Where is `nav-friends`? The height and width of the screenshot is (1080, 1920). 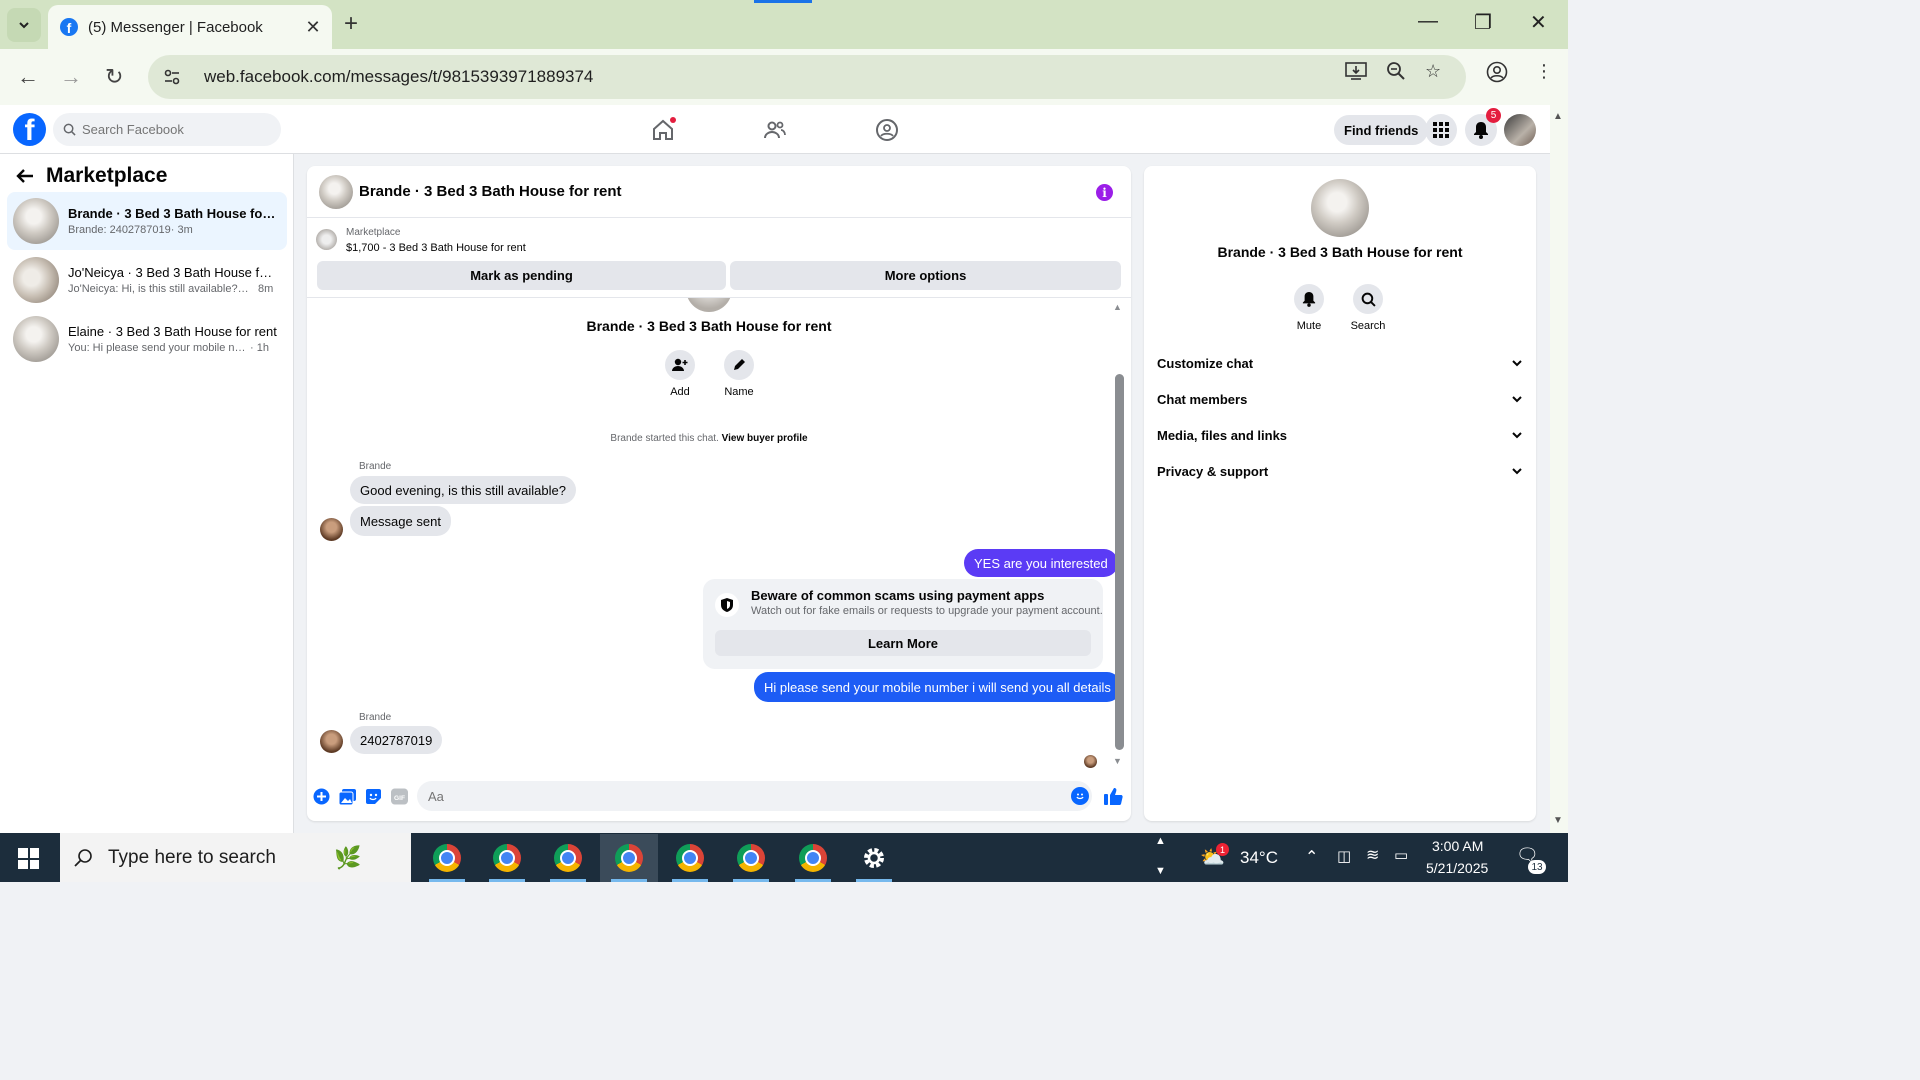
nav-friends is located at coordinates (775, 130).